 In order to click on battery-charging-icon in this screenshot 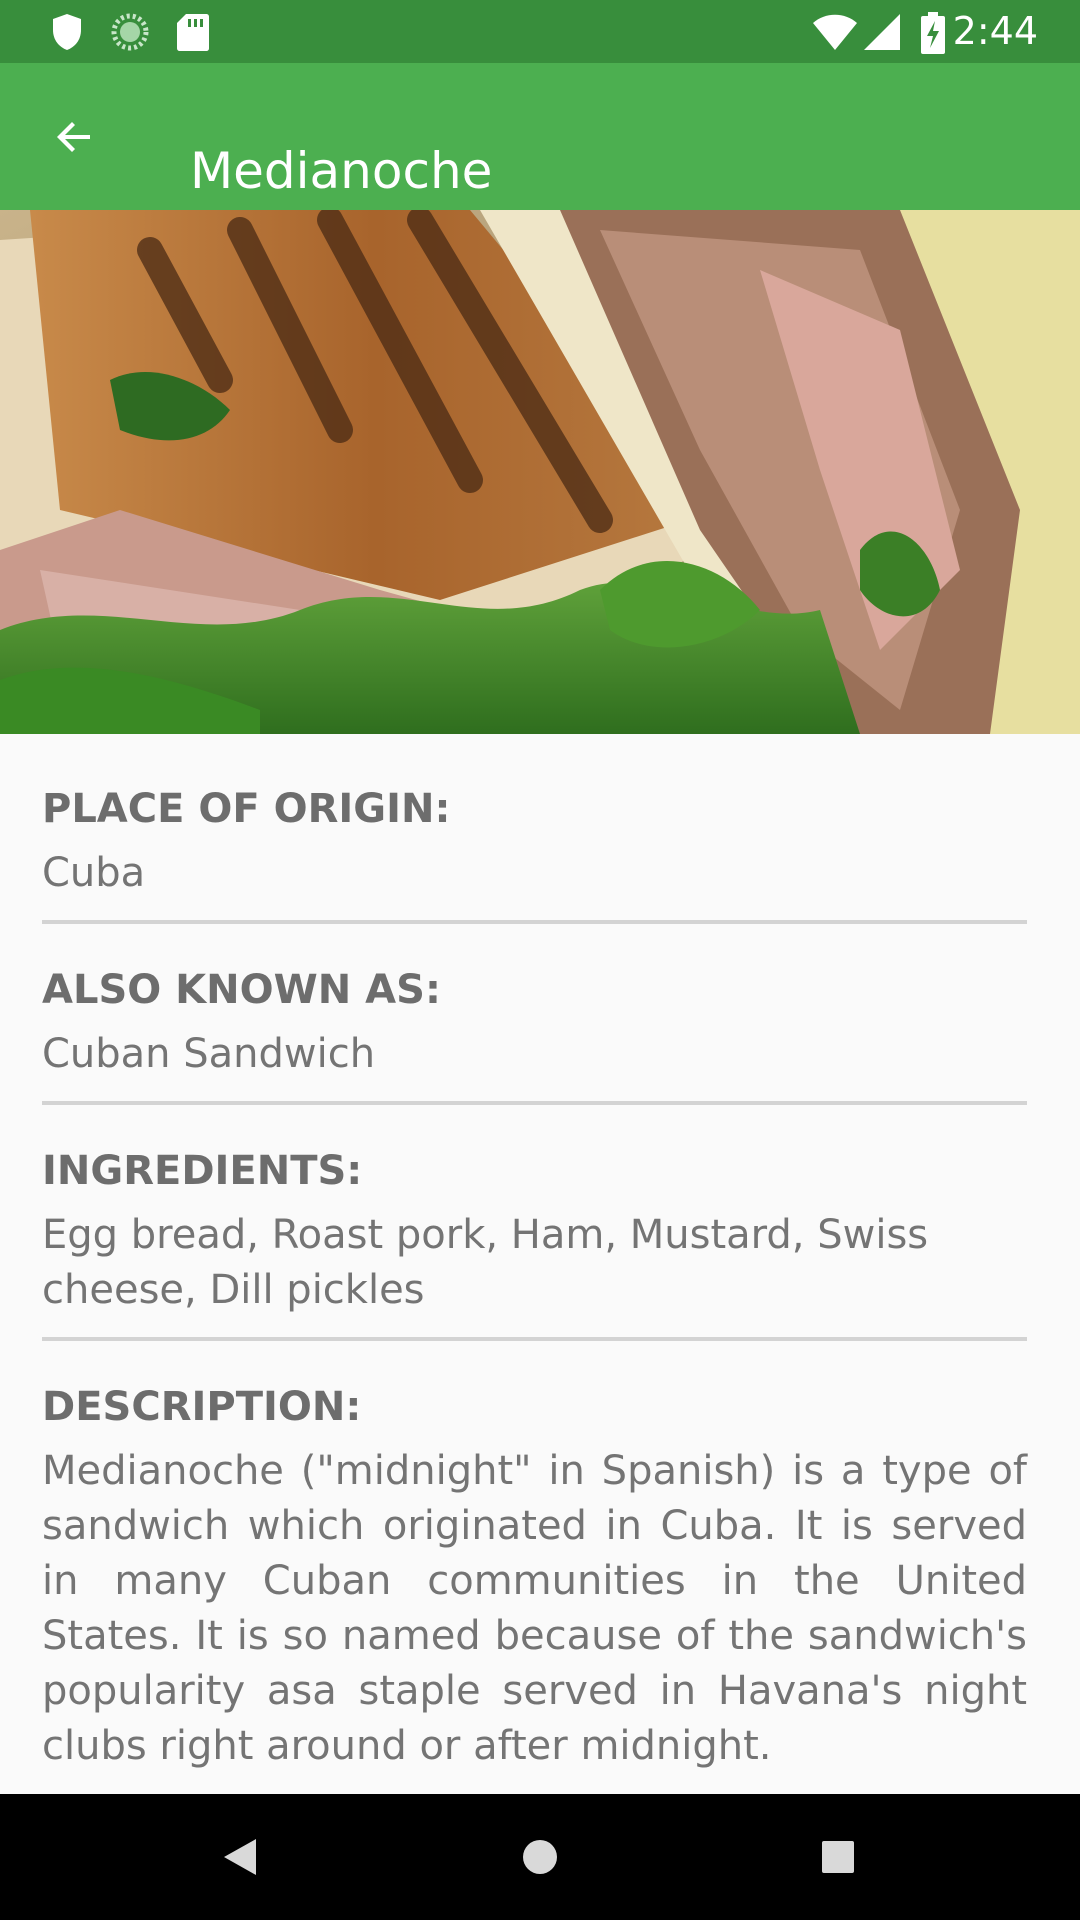, I will do `click(933, 35)`.